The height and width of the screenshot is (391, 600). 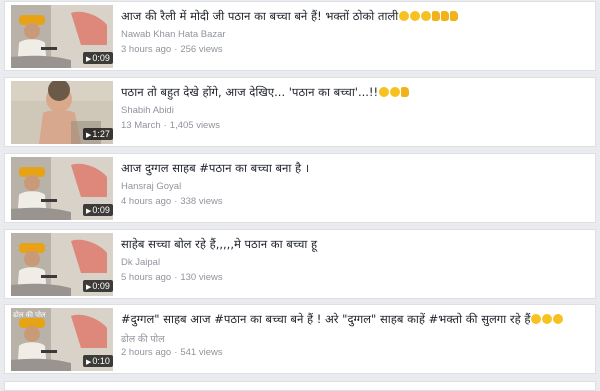 What do you see at coordinates (146, 201) in the screenshot?
I see `post-time: 4 hours ago` at bounding box center [146, 201].